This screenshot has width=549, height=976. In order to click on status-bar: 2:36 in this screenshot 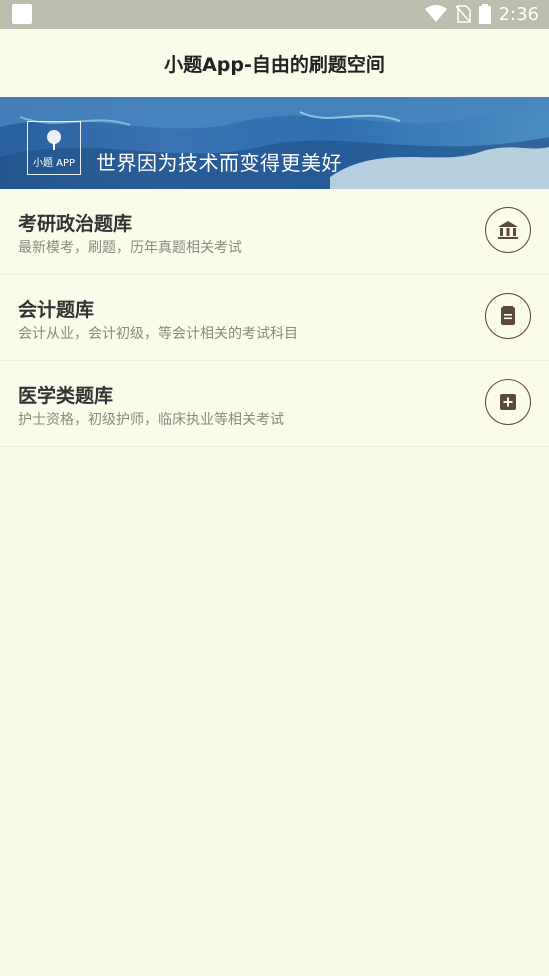, I will do `click(274, 14)`.